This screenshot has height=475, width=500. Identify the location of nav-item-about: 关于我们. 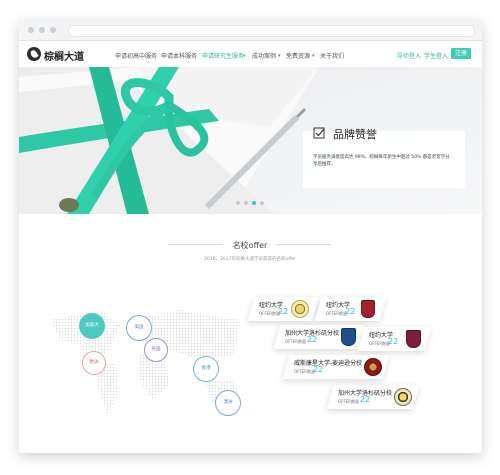
(332, 55).